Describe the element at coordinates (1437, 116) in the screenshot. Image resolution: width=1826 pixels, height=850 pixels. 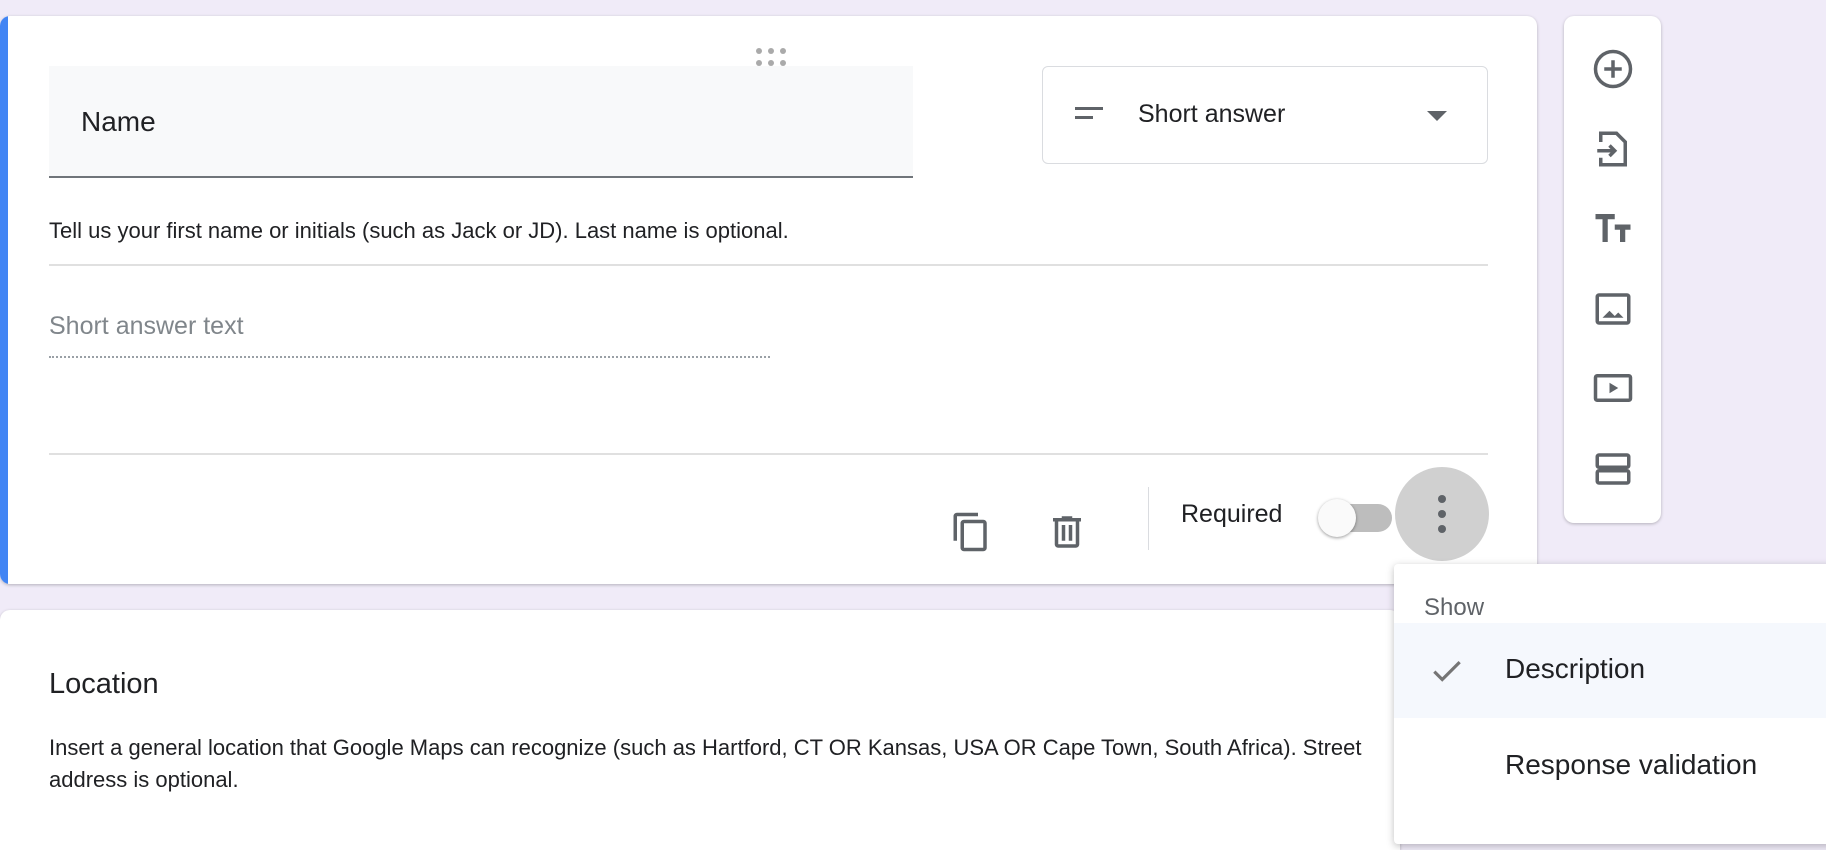
I see `chevron-down-icon` at that location.